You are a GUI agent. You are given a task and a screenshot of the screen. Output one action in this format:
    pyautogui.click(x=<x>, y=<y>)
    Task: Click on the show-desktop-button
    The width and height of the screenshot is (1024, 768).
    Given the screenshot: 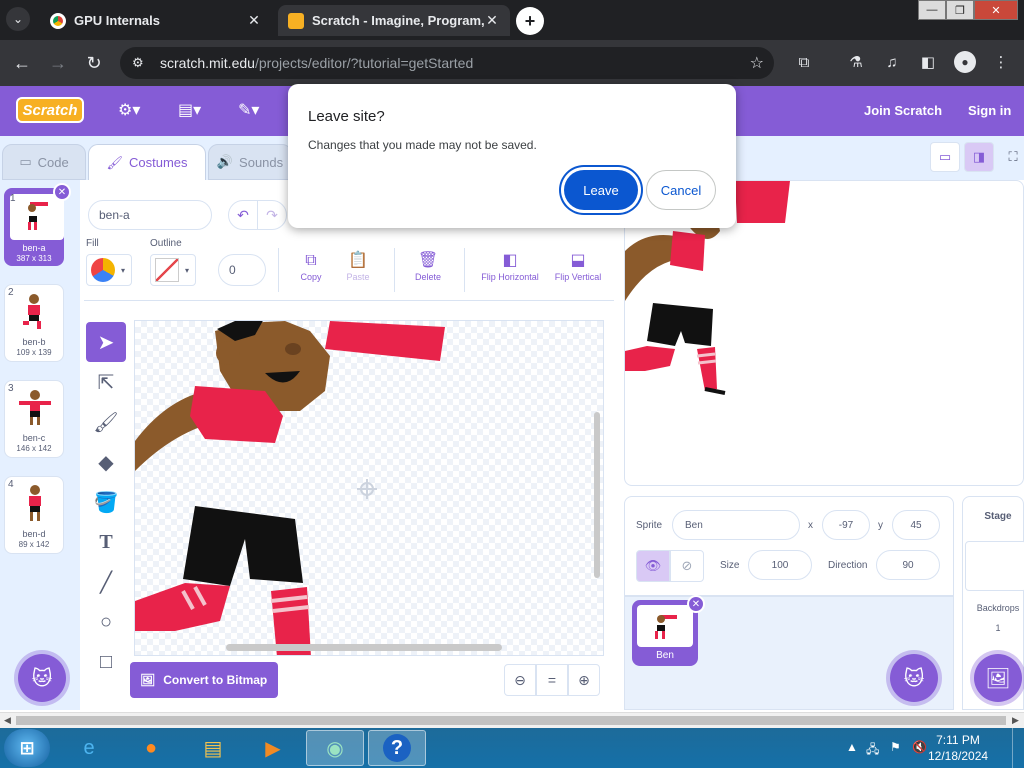 What is the action you would take?
    pyautogui.click(x=1018, y=748)
    